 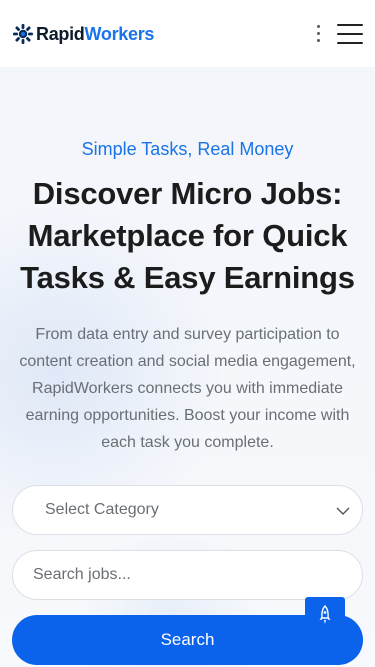 I want to click on logo: RapidWorkers, so click(x=83, y=34).